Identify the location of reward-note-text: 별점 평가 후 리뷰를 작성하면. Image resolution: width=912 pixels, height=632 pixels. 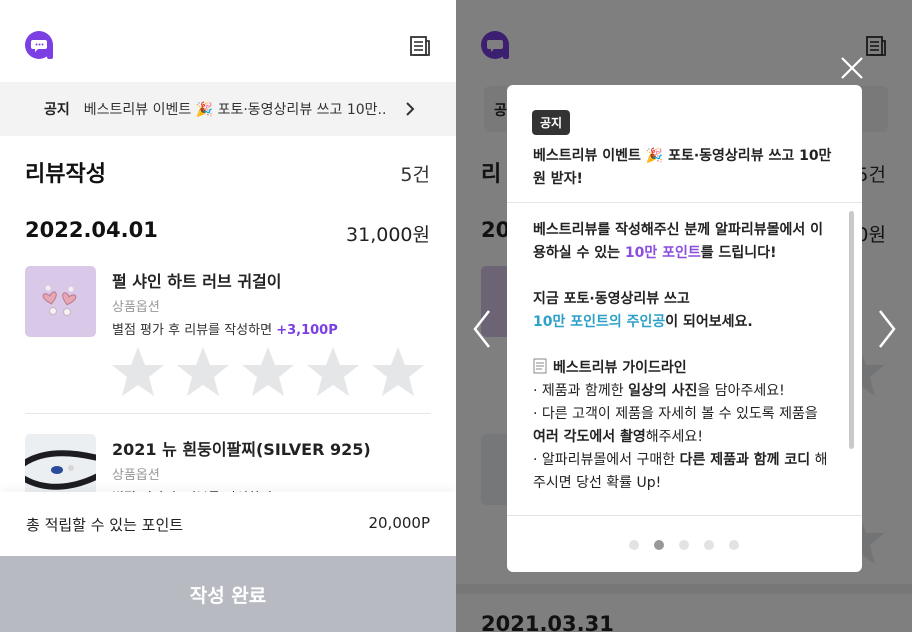
(194, 330).